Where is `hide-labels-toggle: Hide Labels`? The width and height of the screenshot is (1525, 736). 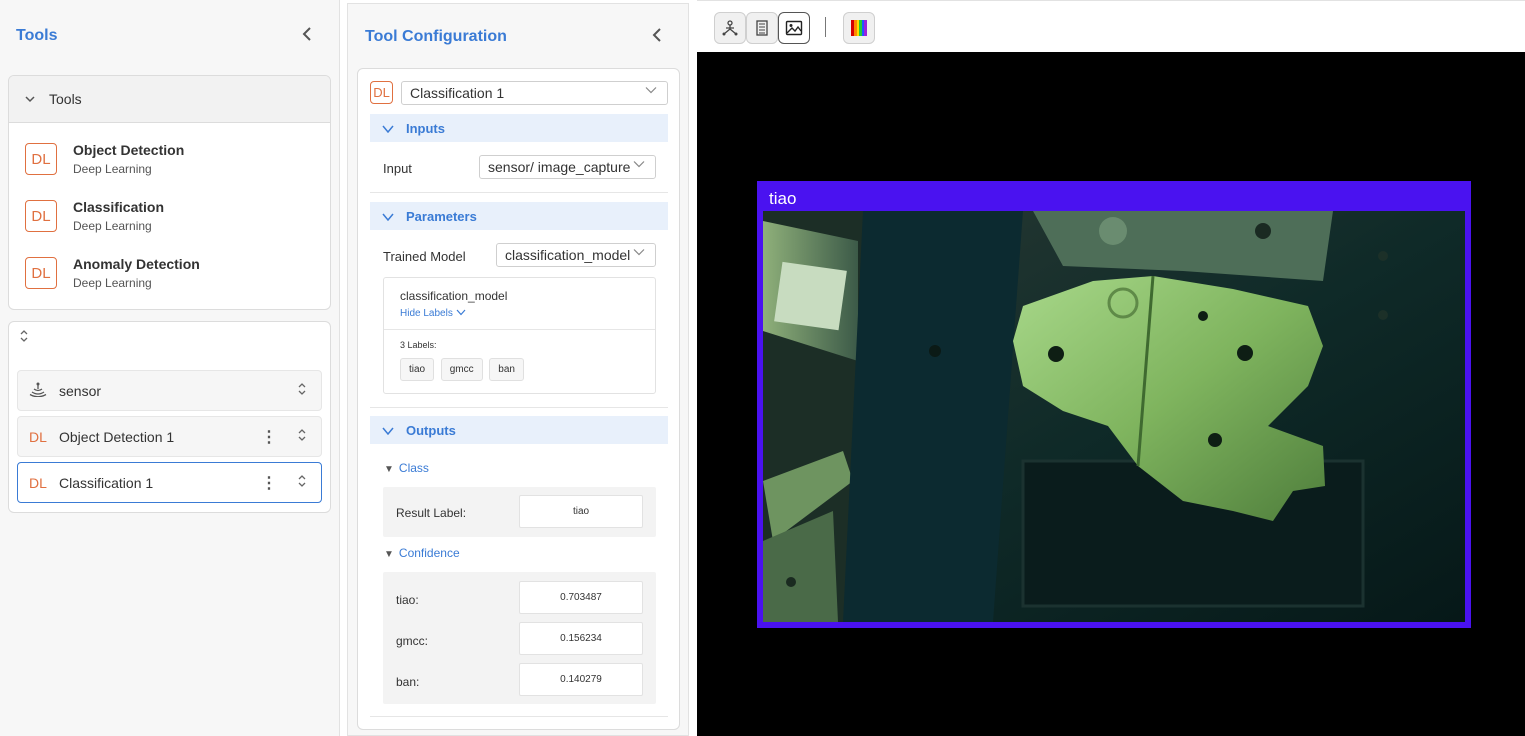
hide-labels-toggle: Hide Labels is located at coordinates (433, 313).